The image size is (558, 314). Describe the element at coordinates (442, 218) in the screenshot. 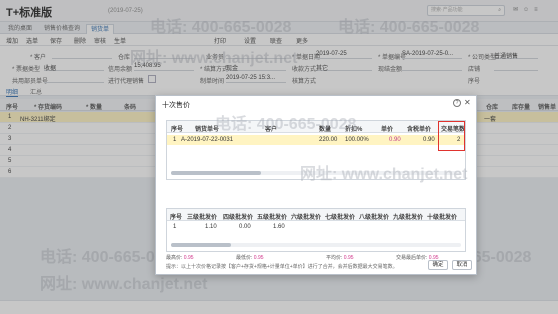

I see `col-l10: 十级批发价` at that location.